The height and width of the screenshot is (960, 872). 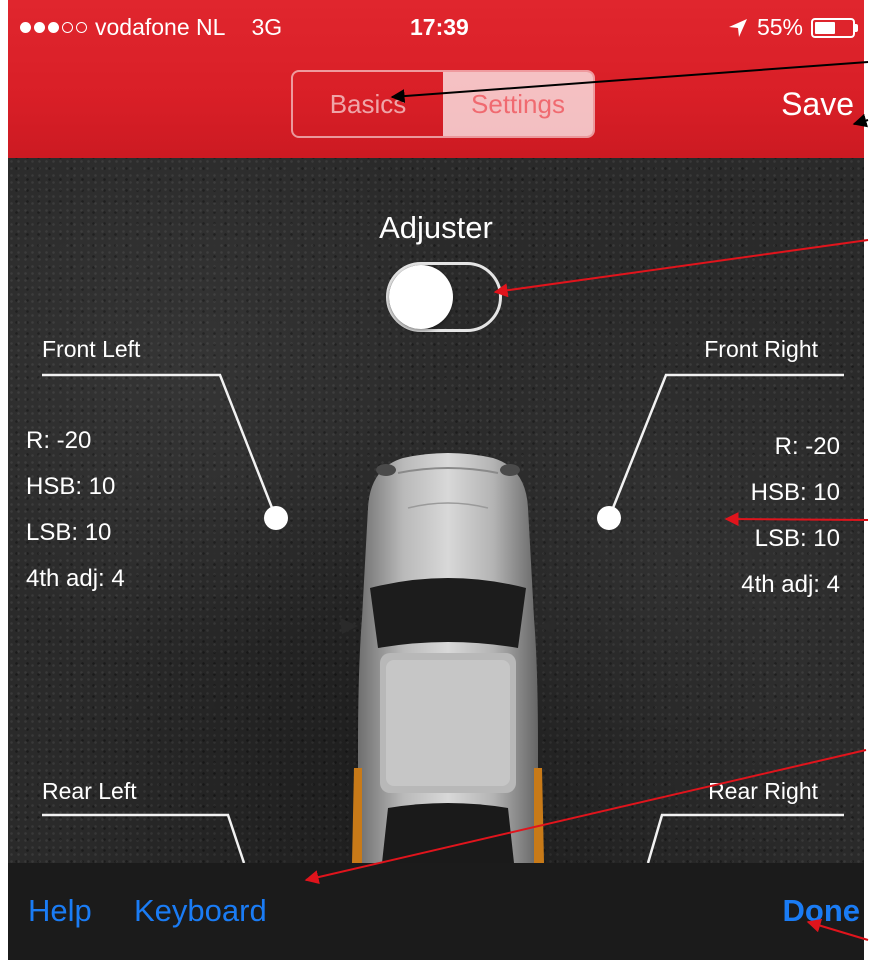 I want to click on front-right-hsb: HSB: 10, so click(x=795, y=492).